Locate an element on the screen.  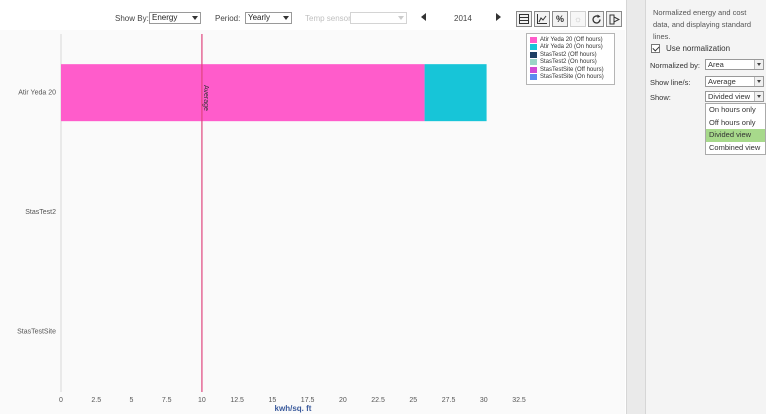
y-category-label: Atir Yeda 20 is located at coordinates (37, 93).